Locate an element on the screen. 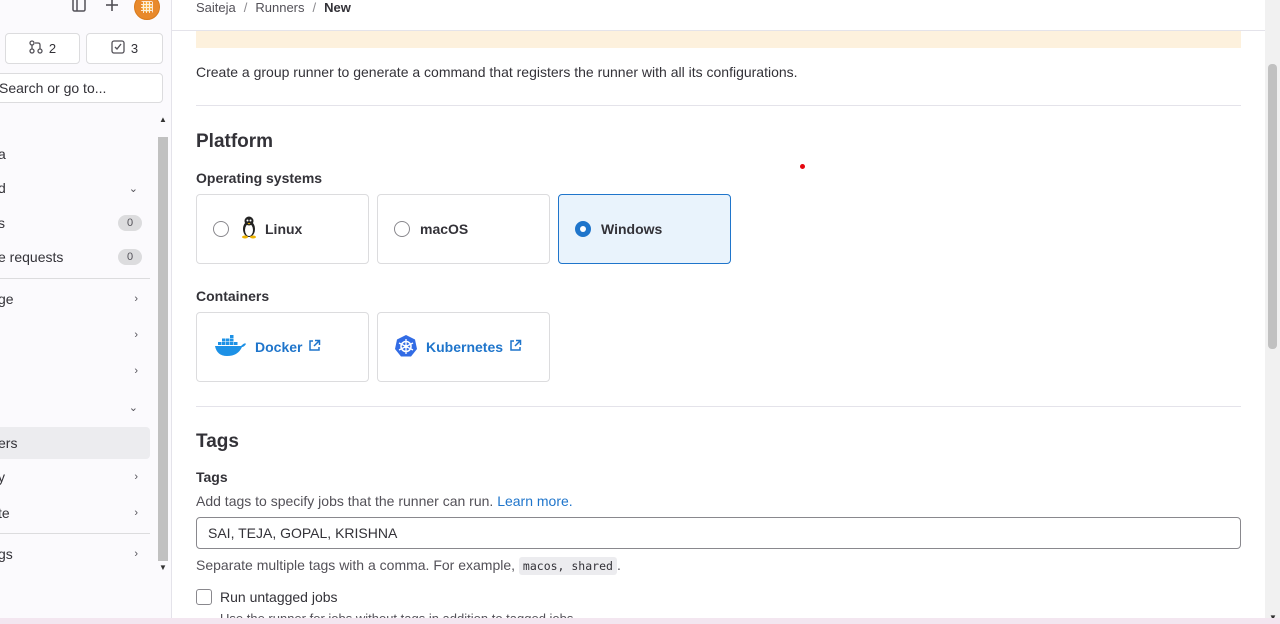 The image size is (1280, 624). sidebar-item-runners: ers is located at coordinates (75, 443).